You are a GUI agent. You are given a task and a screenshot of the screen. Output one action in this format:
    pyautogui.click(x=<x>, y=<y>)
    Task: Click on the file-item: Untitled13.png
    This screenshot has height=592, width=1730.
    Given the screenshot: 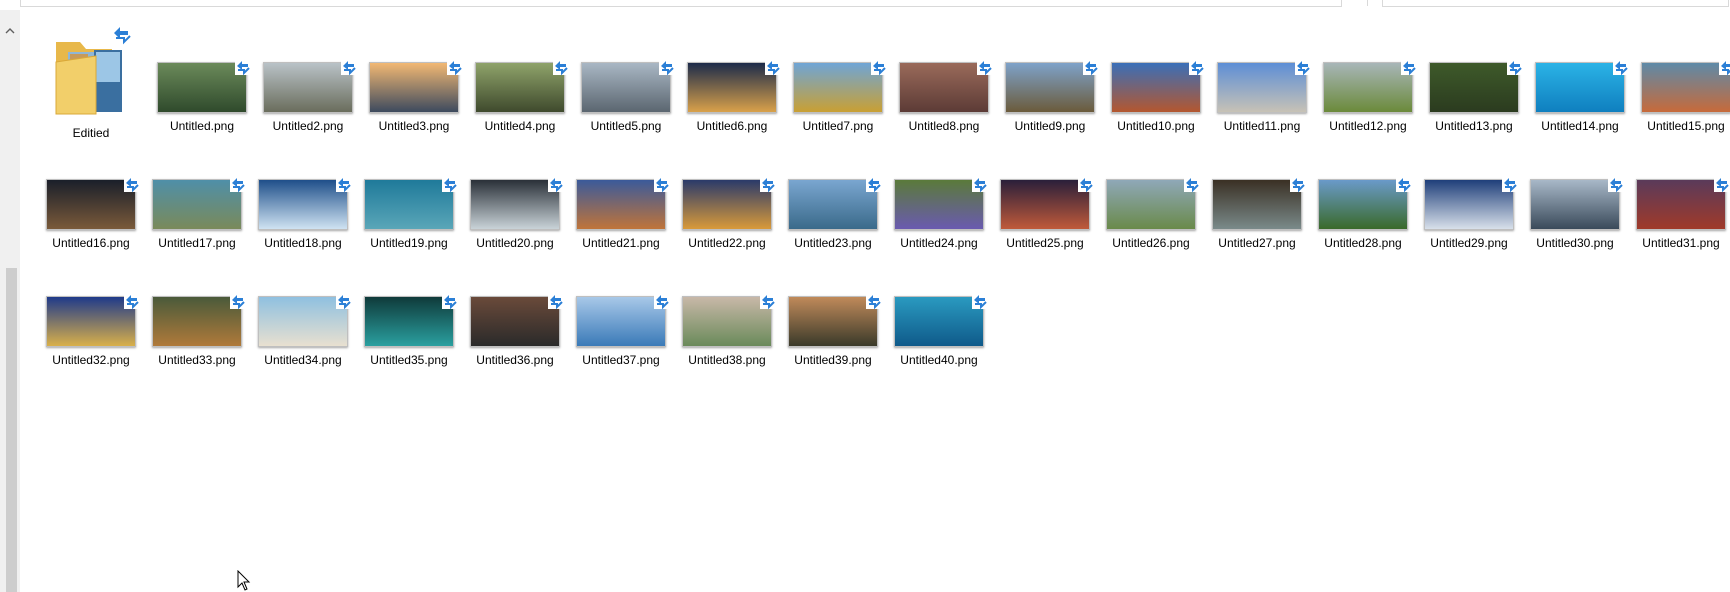 What is the action you would take?
    pyautogui.click(x=1474, y=96)
    